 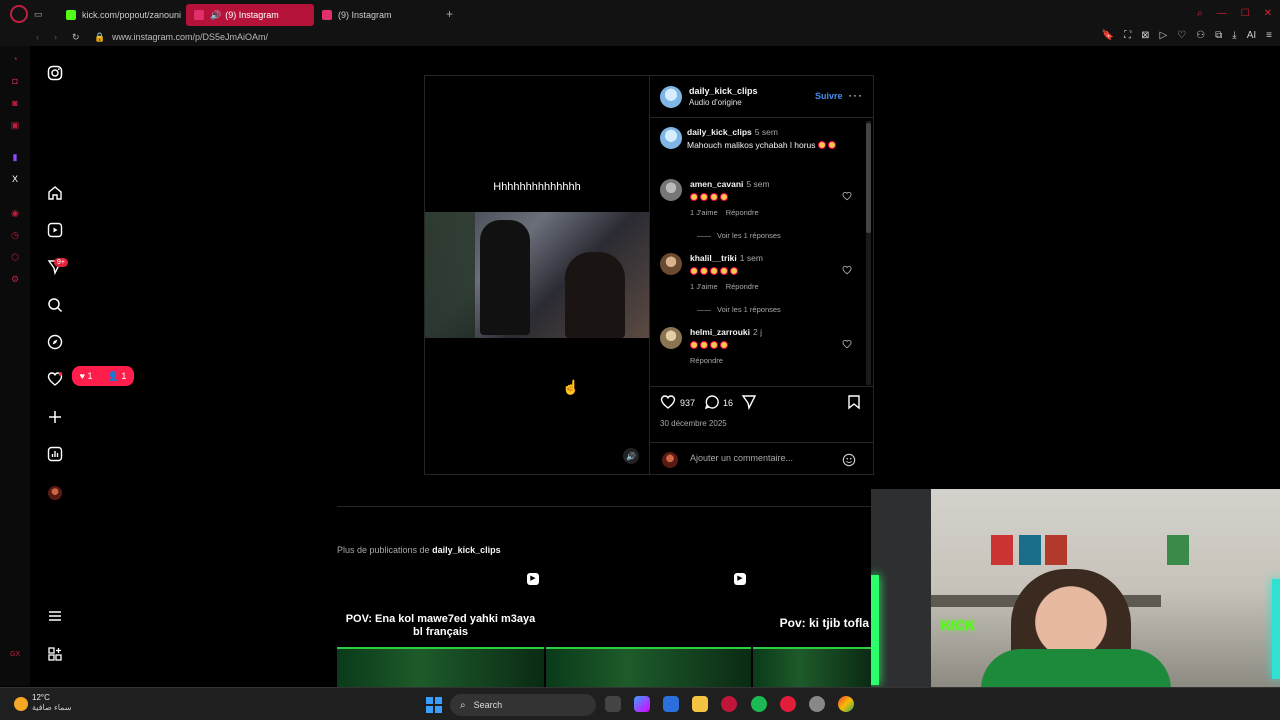 What do you see at coordinates (631, 456) in the screenshot?
I see `mute-button: 🔊` at bounding box center [631, 456].